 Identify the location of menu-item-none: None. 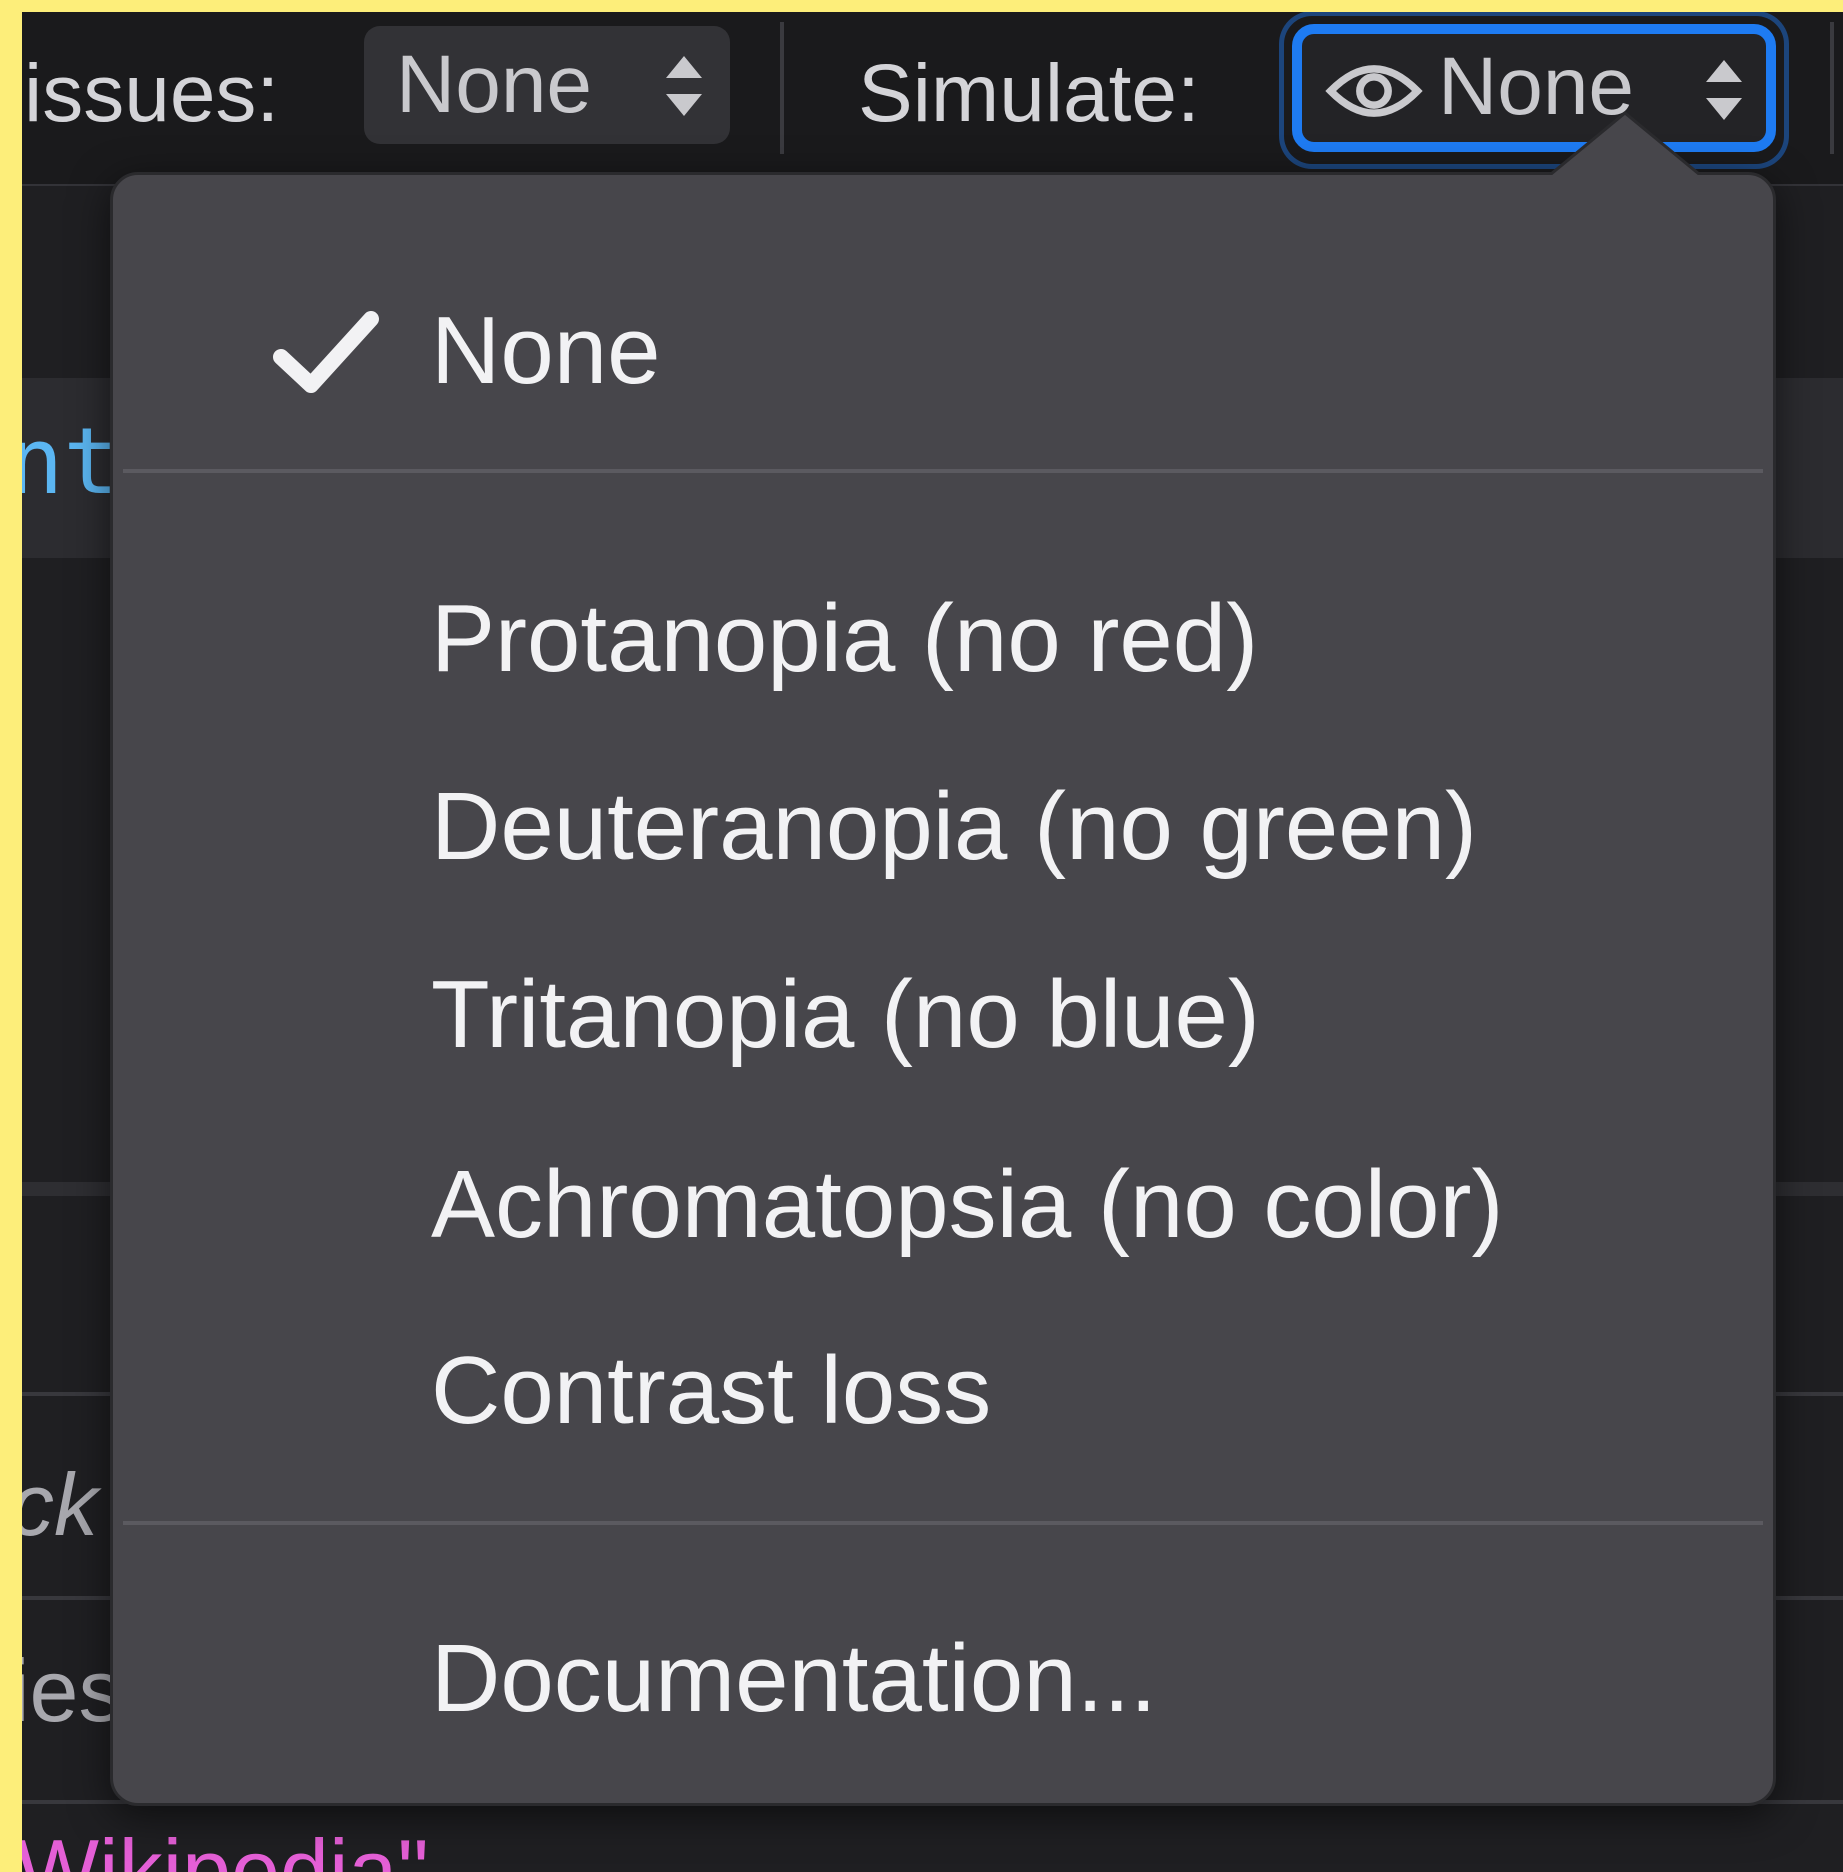
(943, 351).